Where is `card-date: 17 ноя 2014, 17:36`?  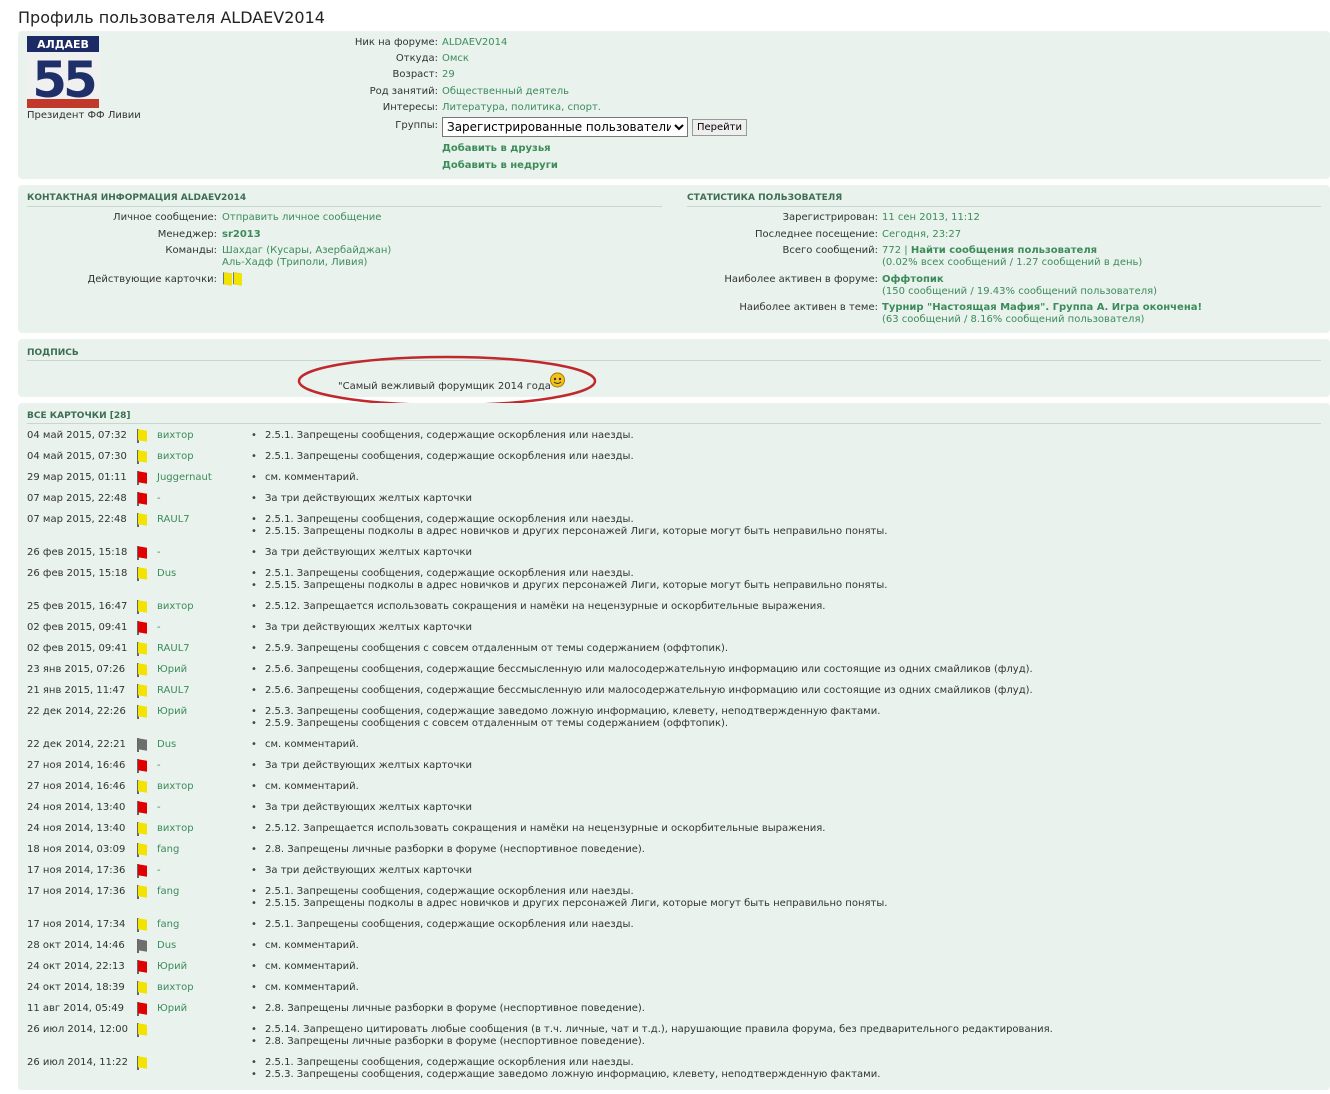
card-date: 17 ноя 2014, 17:36 is located at coordinates (76, 870).